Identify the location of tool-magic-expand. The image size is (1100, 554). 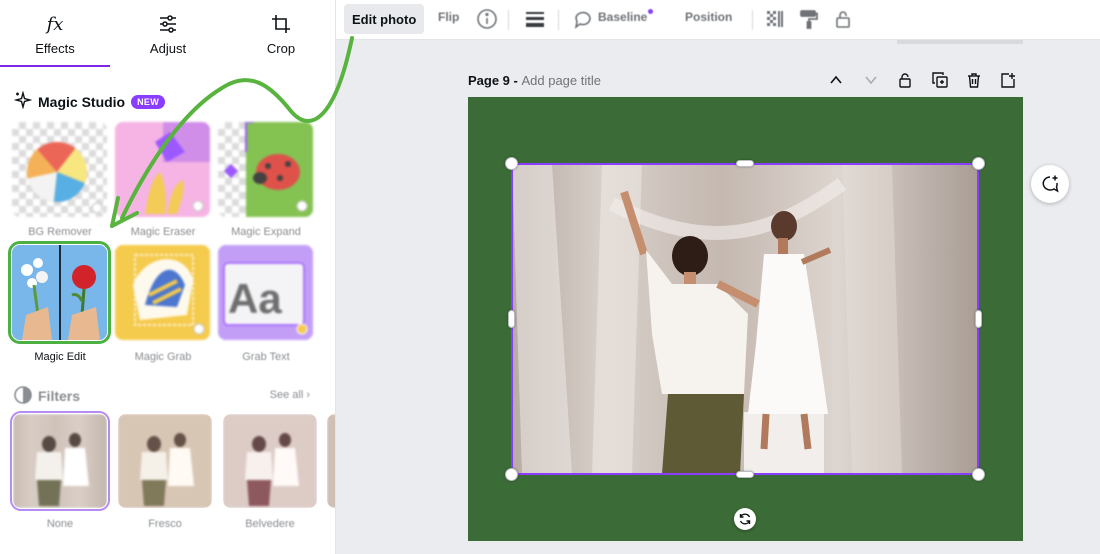
(265, 169).